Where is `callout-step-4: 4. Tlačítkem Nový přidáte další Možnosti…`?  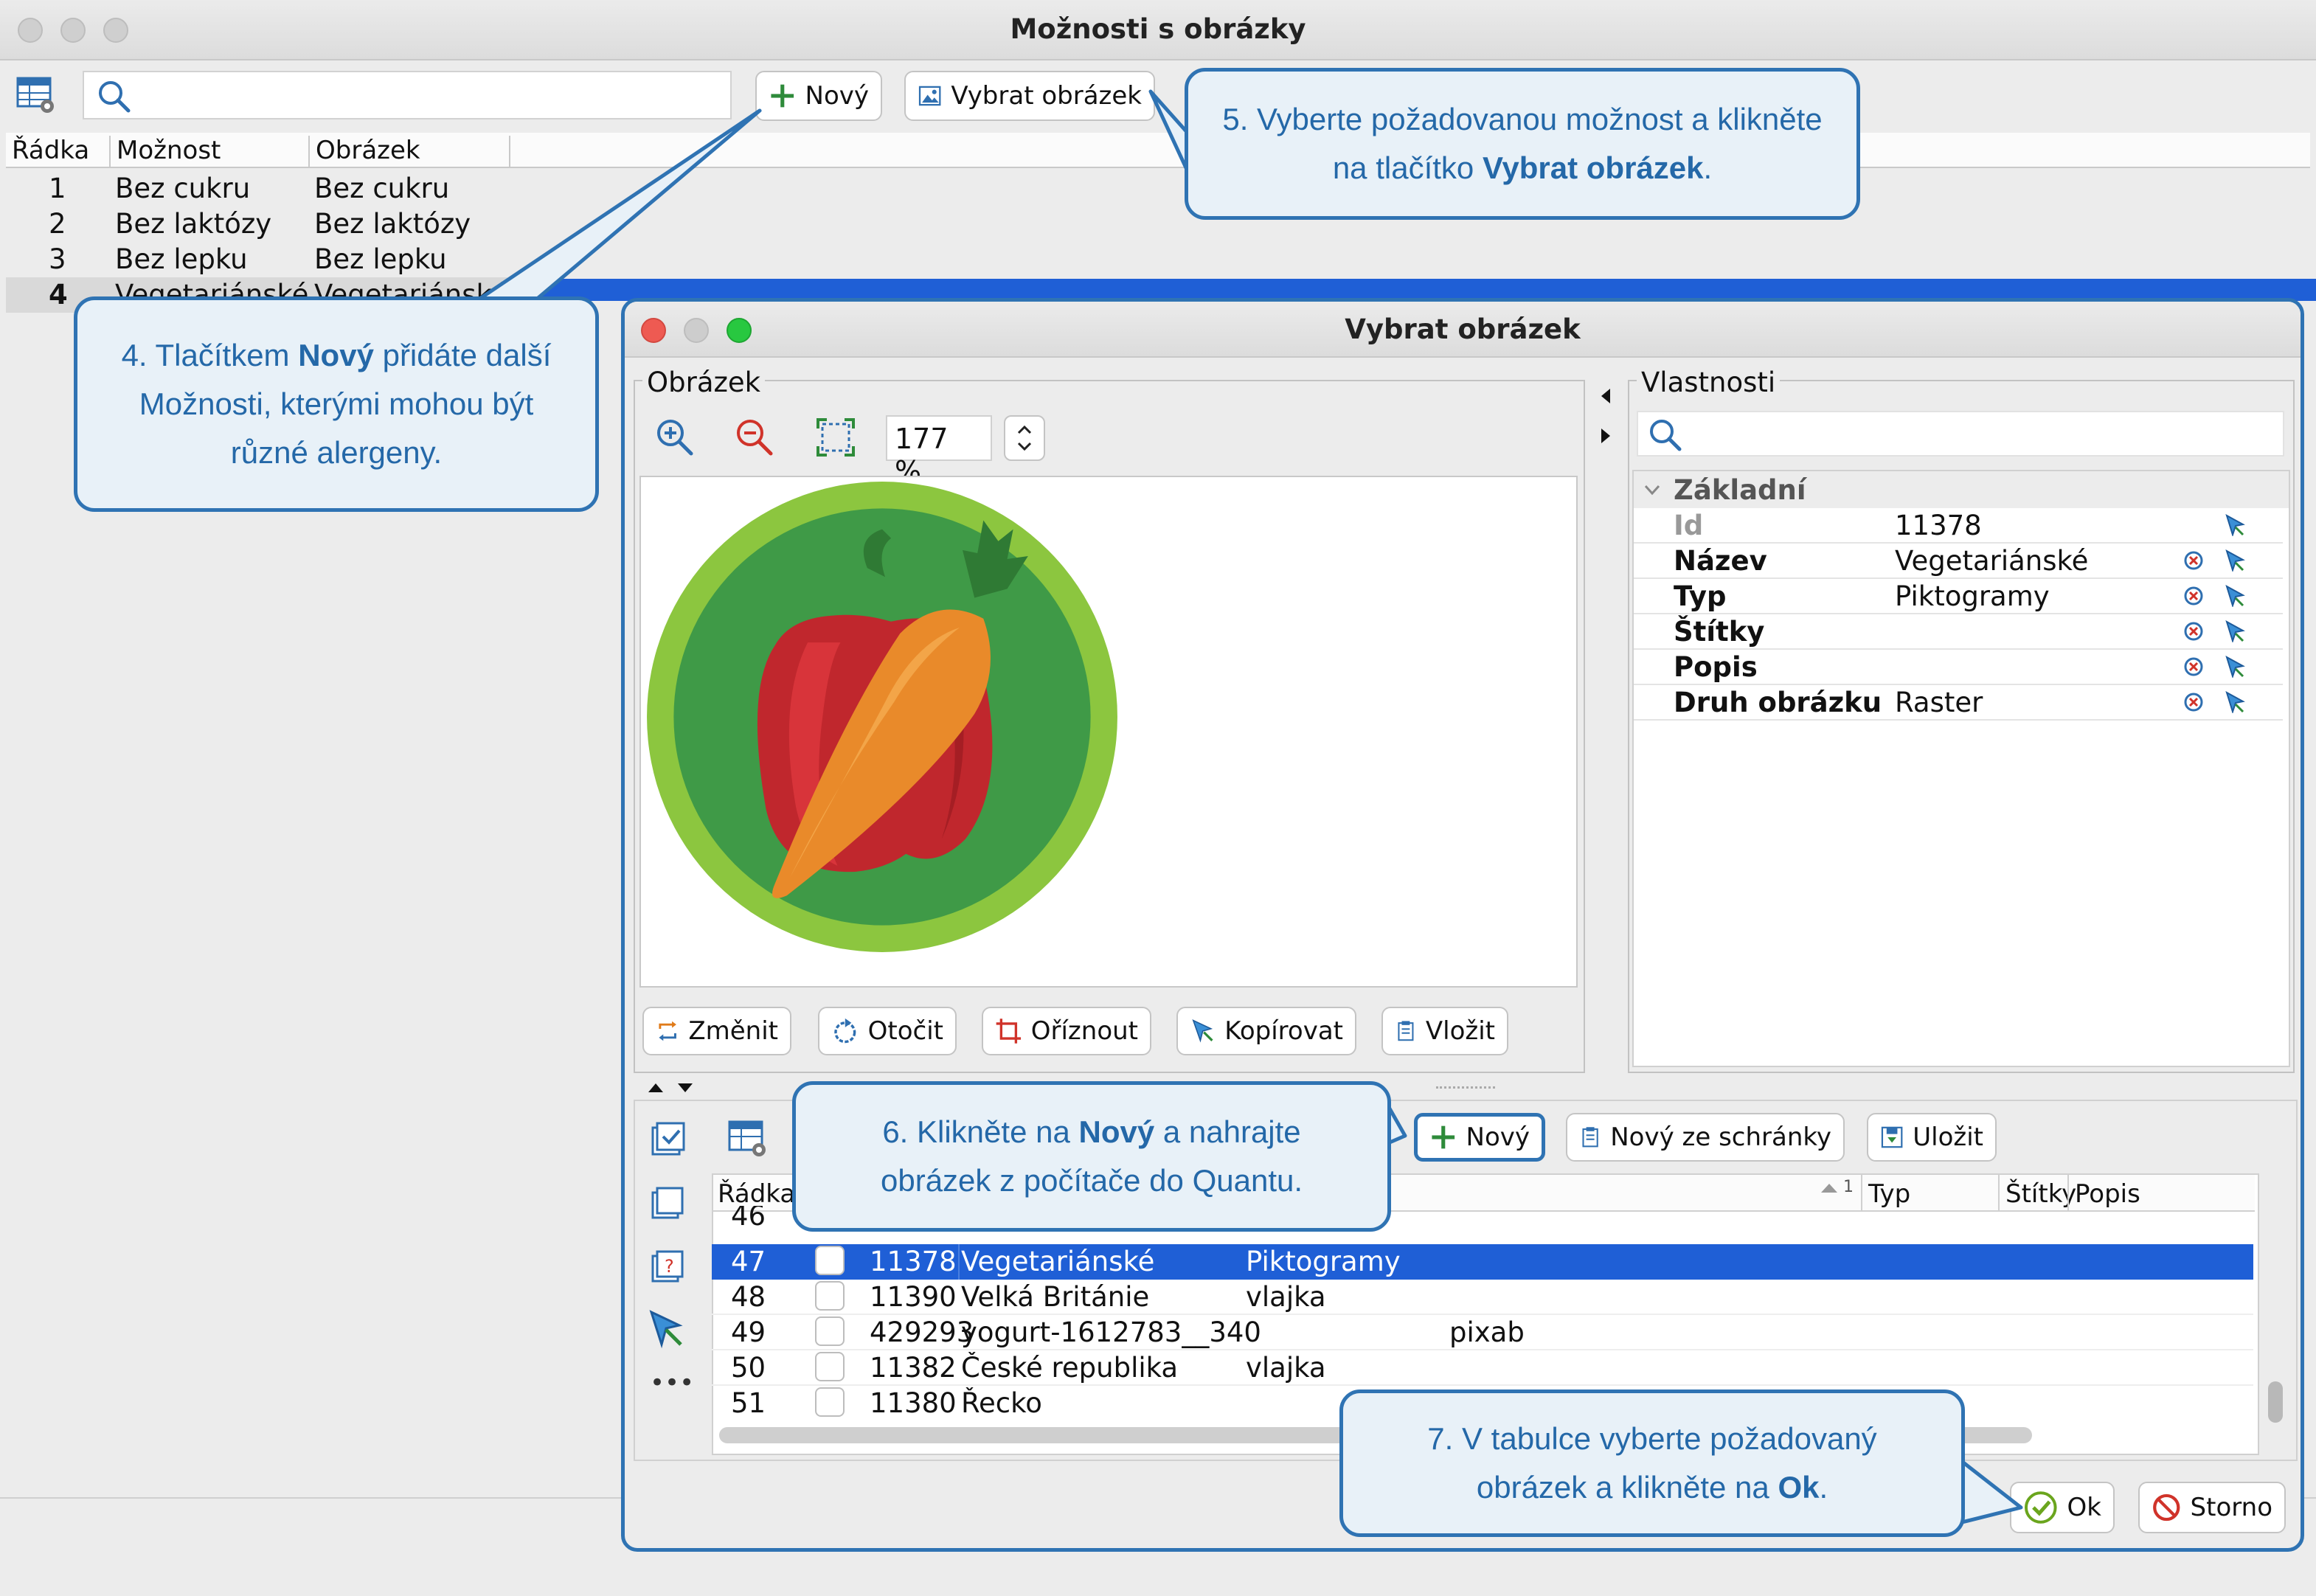
callout-step-4: 4. Tlačítkem Nový přidáte další Možnosti… is located at coordinates (336, 404).